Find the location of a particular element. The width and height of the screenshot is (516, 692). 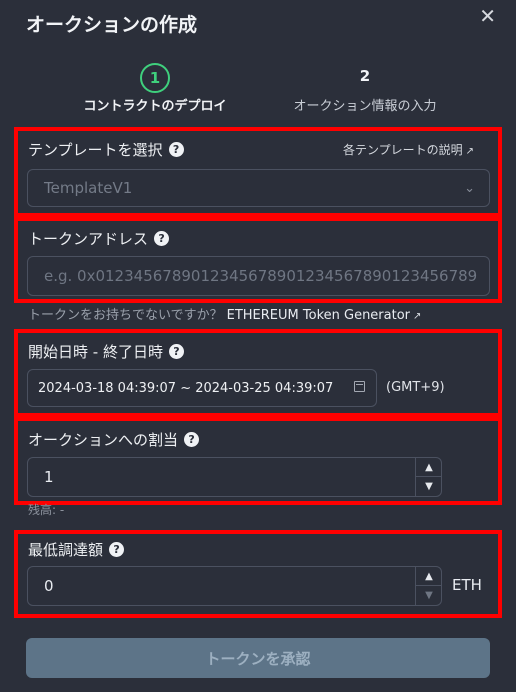

step-number: 2 is located at coordinates (365, 76).